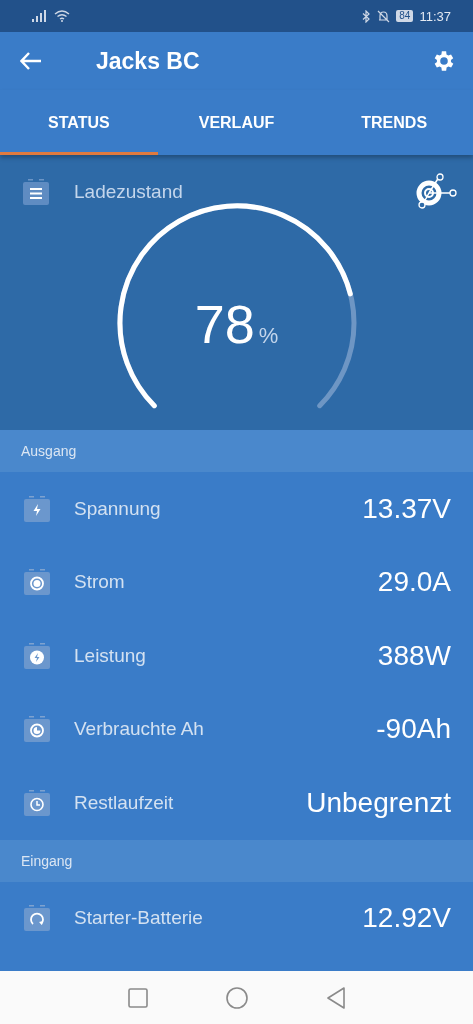 The image size is (473, 1024). Describe the element at coordinates (384, 16) in the screenshot. I see `bell-off-icon` at that location.